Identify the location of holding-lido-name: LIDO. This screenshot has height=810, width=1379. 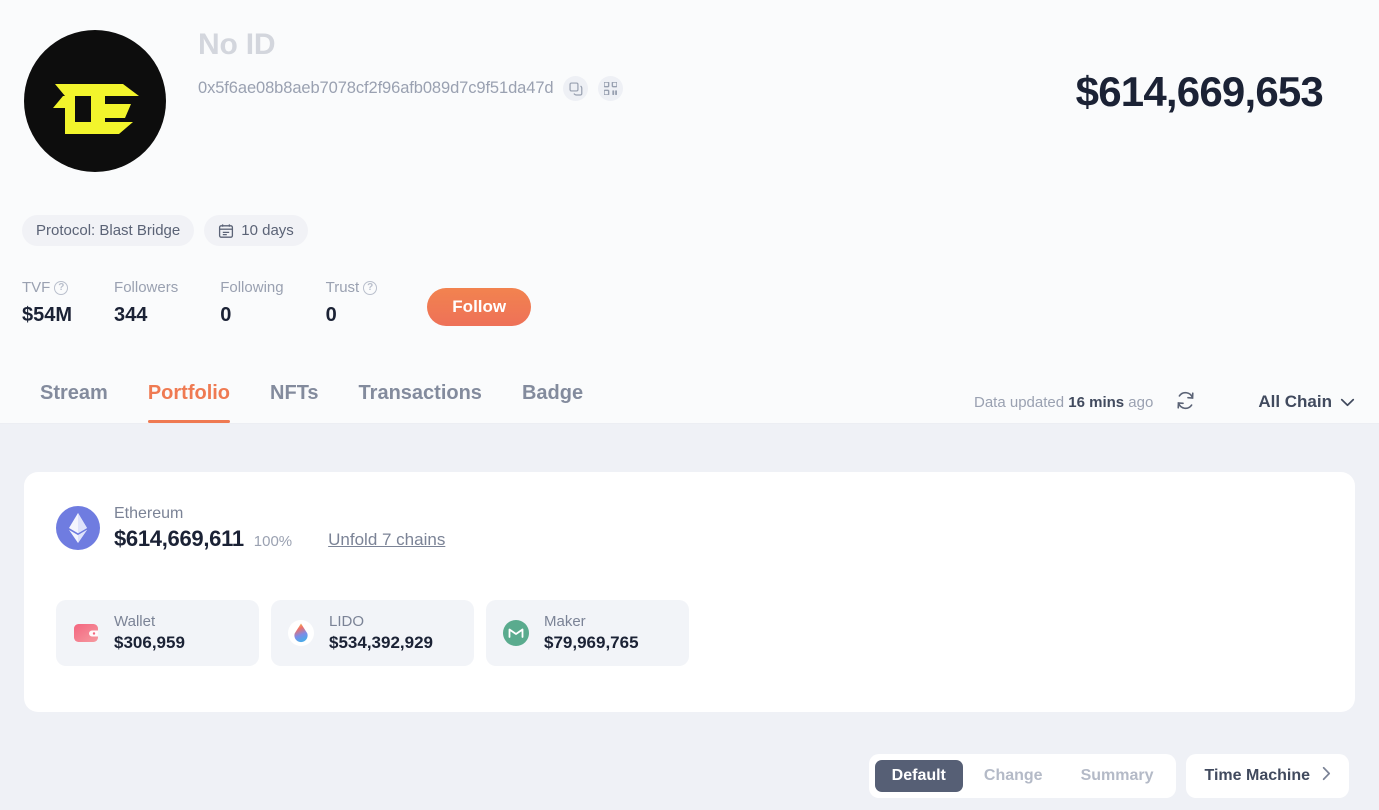
(347, 621).